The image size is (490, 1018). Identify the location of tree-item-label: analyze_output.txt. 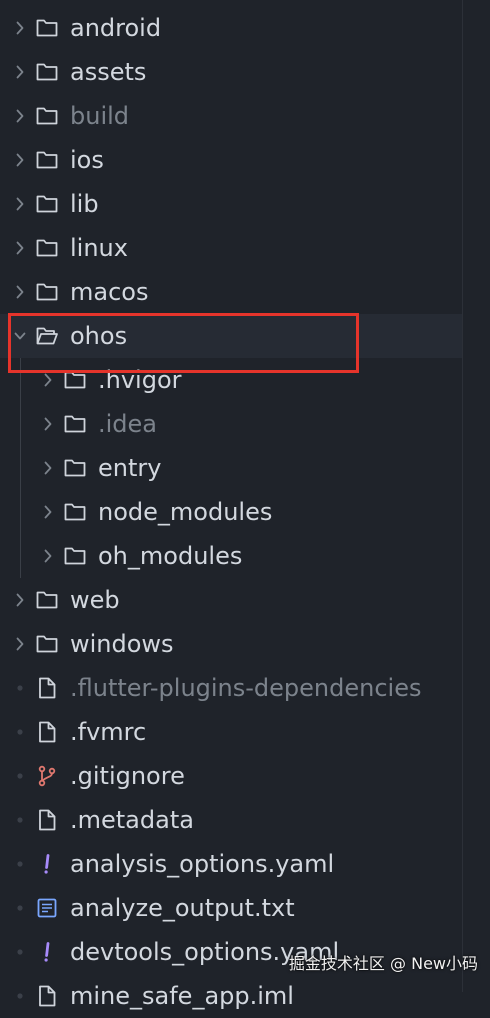
(182, 908).